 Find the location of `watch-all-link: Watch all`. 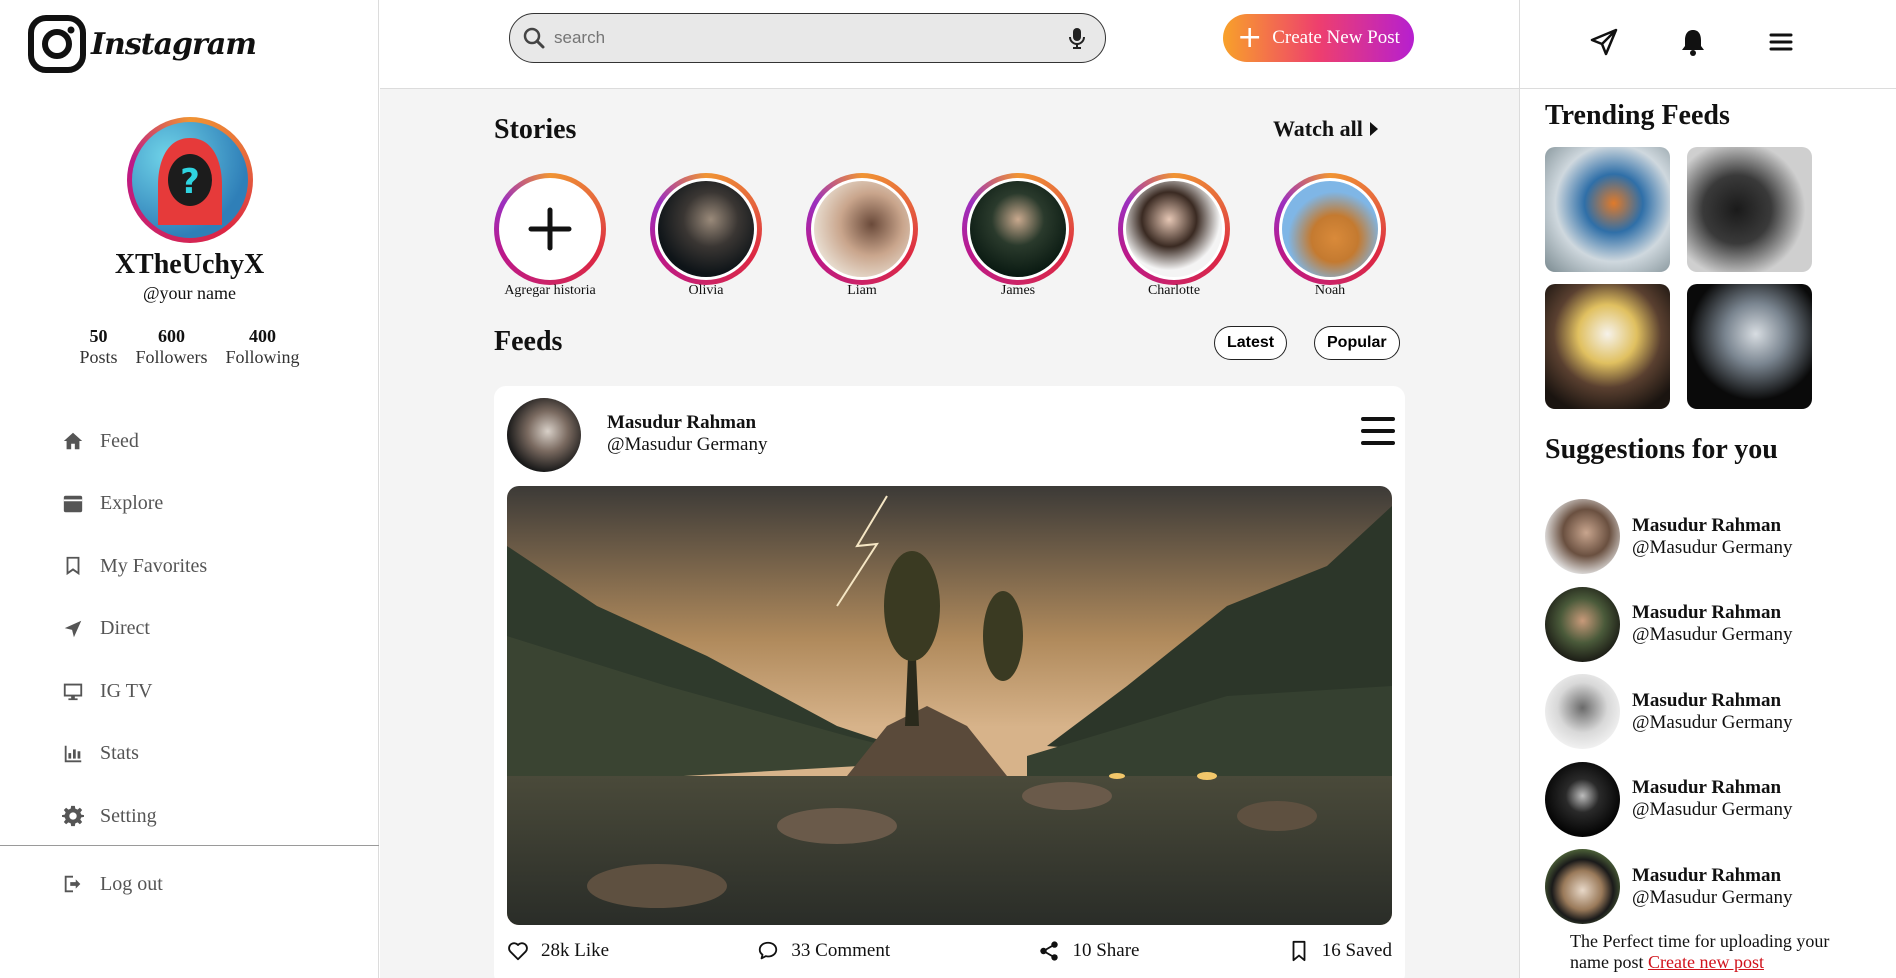

watch-all-link: Watch all is located at coordinates (1326, 129).